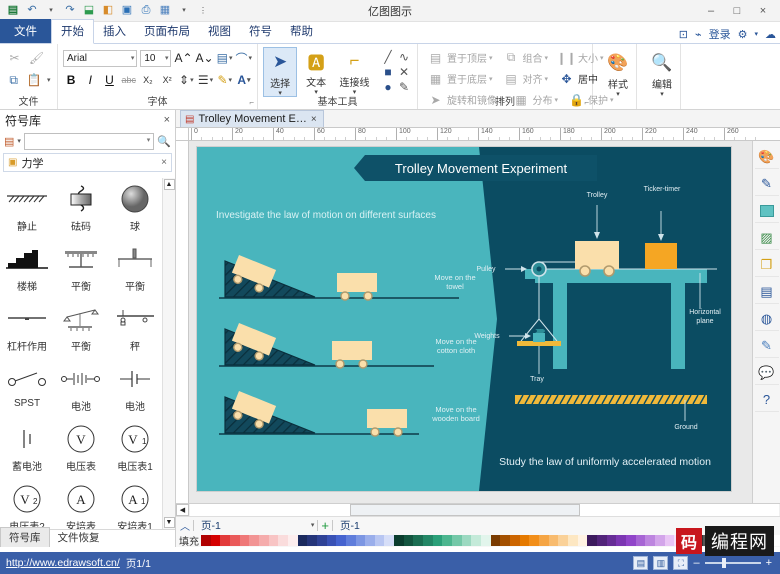 Image resolution: width=780 pixels, height=574 pixels. Describe the element at coordinates (769, 563) in the screenshot. I see `zoom-in-button: +` at that location.